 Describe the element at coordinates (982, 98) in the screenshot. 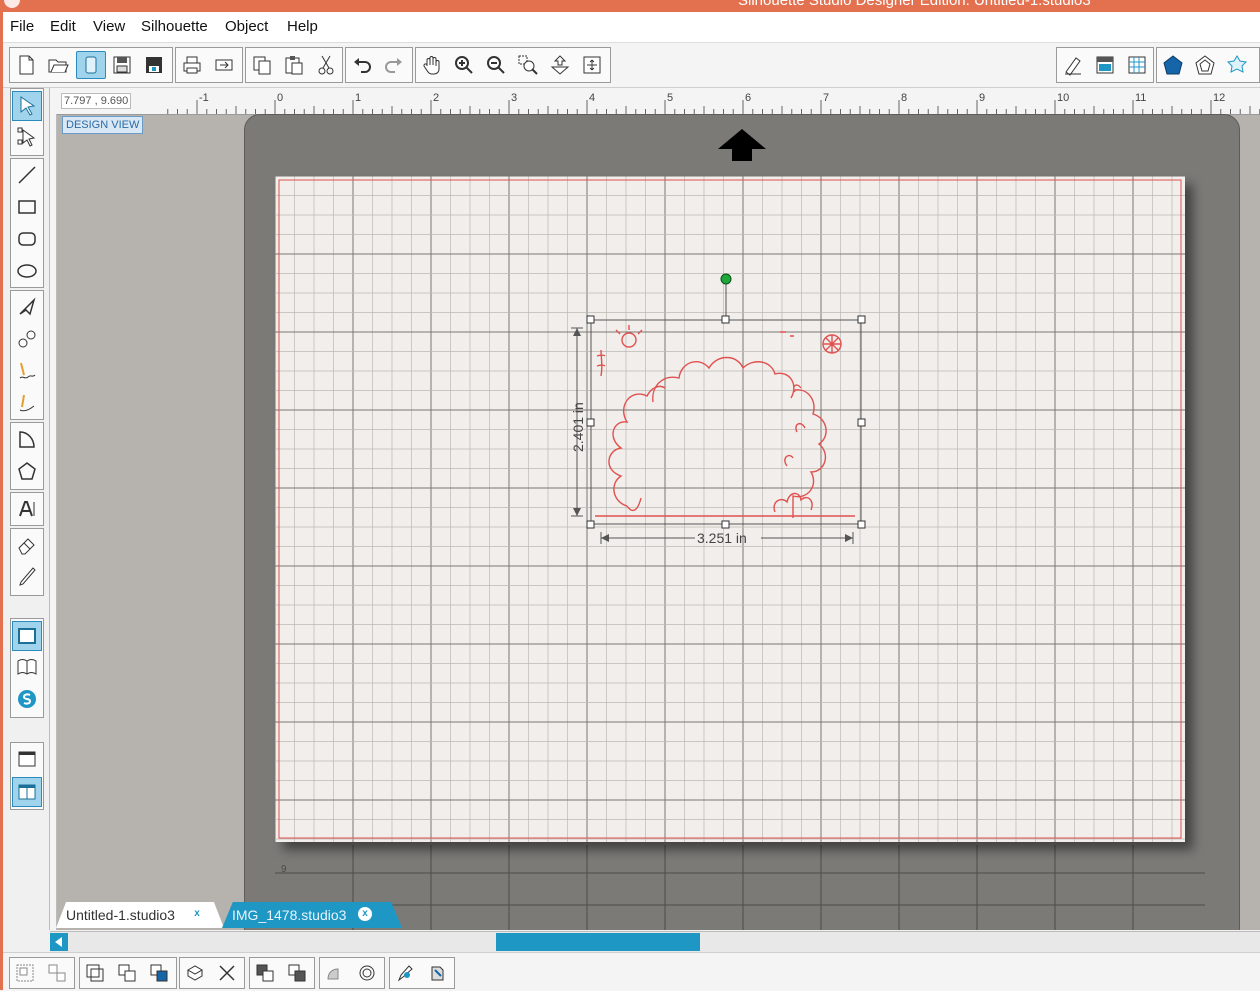

I see `ruler-label: 9` at that location.